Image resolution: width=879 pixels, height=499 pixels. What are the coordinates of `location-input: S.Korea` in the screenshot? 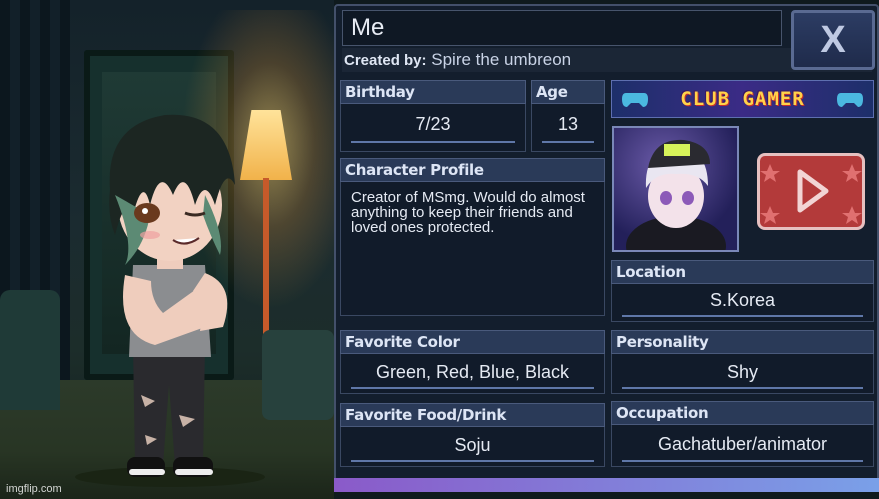 It's located at (742, 303).